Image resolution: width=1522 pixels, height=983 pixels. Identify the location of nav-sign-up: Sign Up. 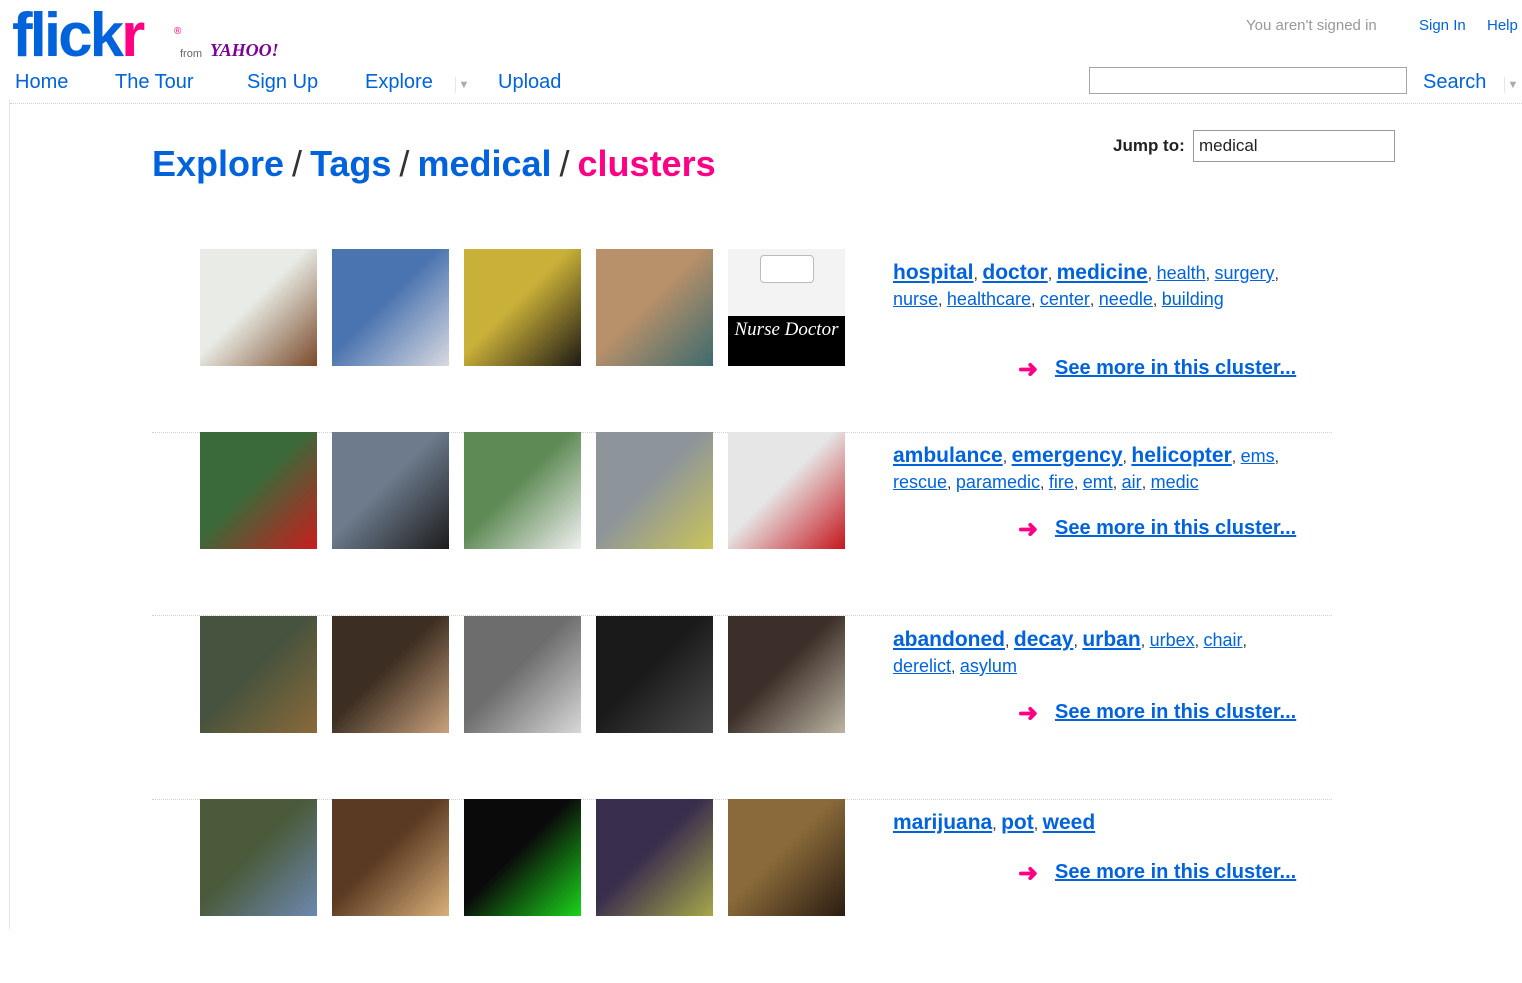
(282, 82).